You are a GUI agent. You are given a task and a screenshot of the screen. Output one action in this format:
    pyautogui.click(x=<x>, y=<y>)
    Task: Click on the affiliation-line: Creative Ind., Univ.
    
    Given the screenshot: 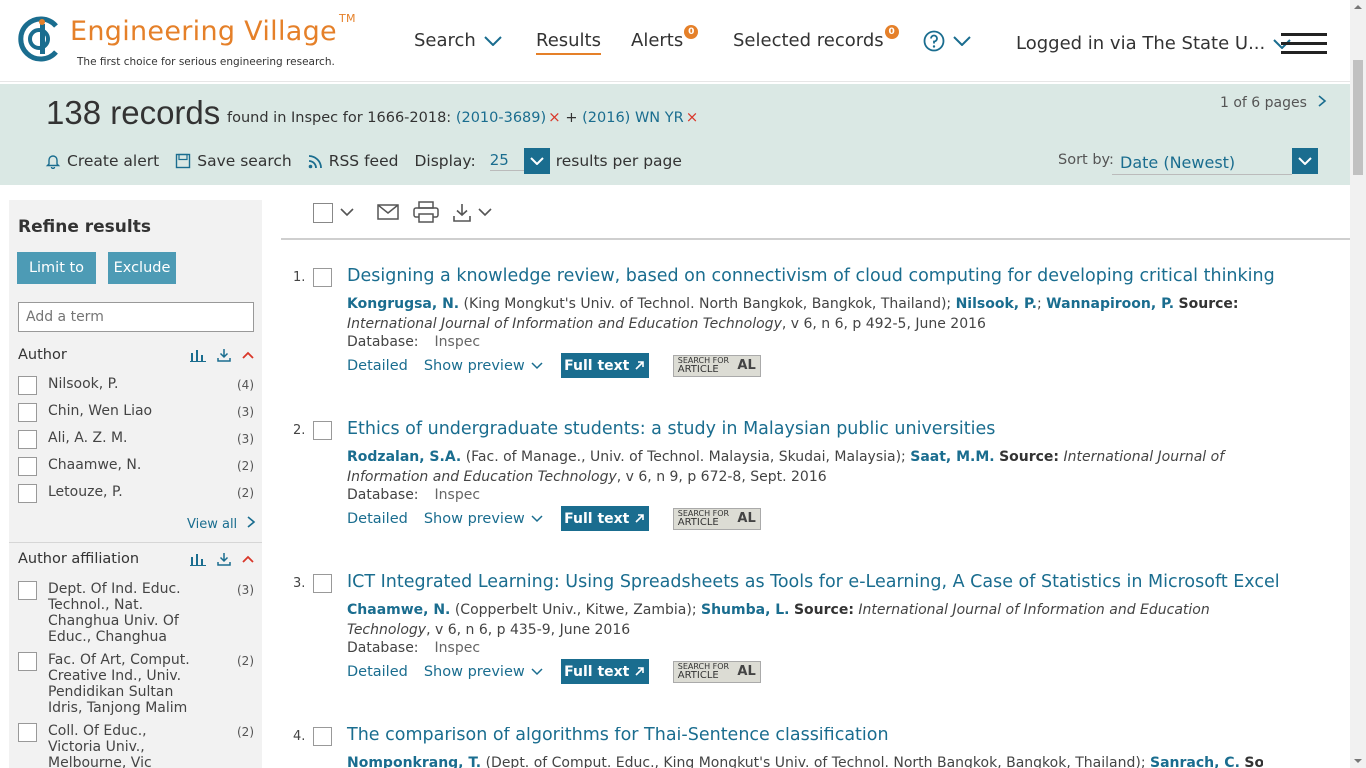 What is the action you would take?
    pyautogui.click(x=115, y=676)
    